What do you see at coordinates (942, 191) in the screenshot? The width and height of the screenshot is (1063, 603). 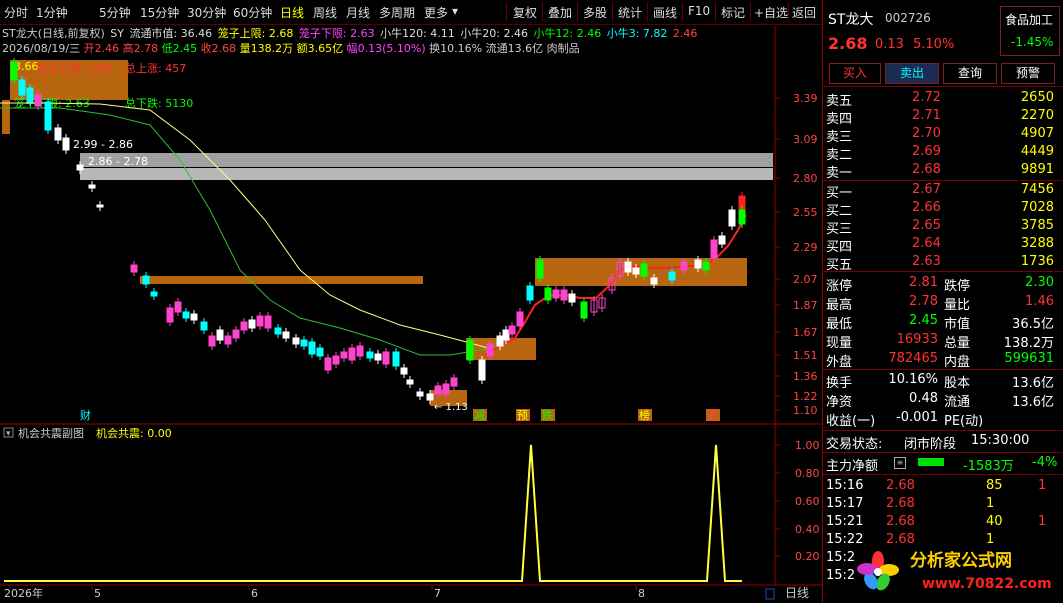 I see `bid-row: 买一 2.67 7456` at bounding box center [942, 191].